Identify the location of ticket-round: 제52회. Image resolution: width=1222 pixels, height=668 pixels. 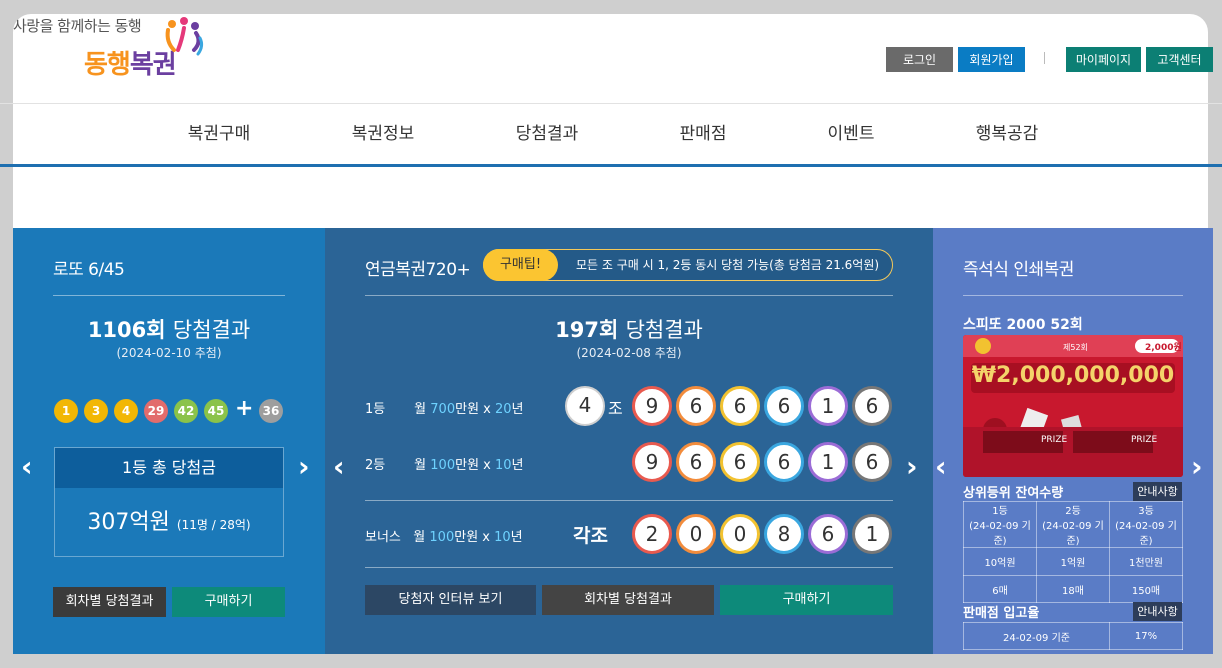
(1075, 347).